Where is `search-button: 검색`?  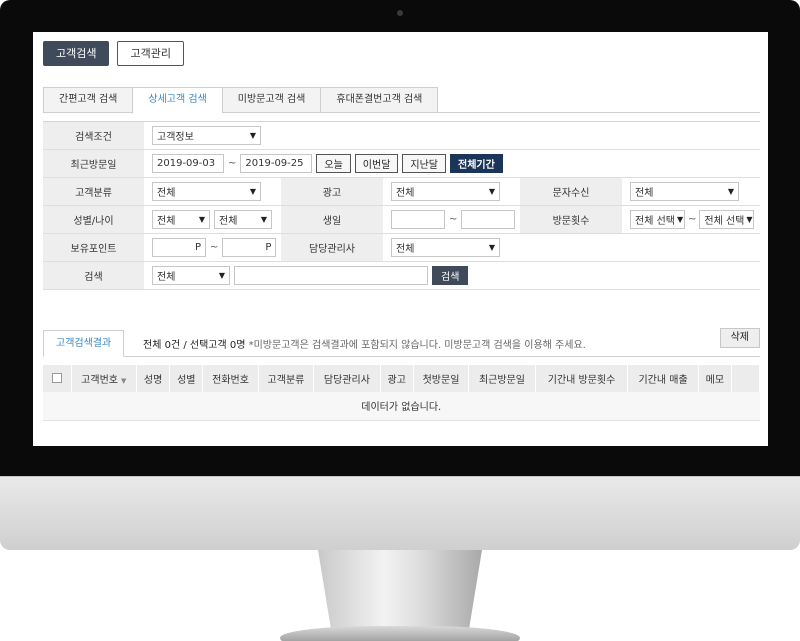 search-button: 검색 is located at coordinates (450, 275).